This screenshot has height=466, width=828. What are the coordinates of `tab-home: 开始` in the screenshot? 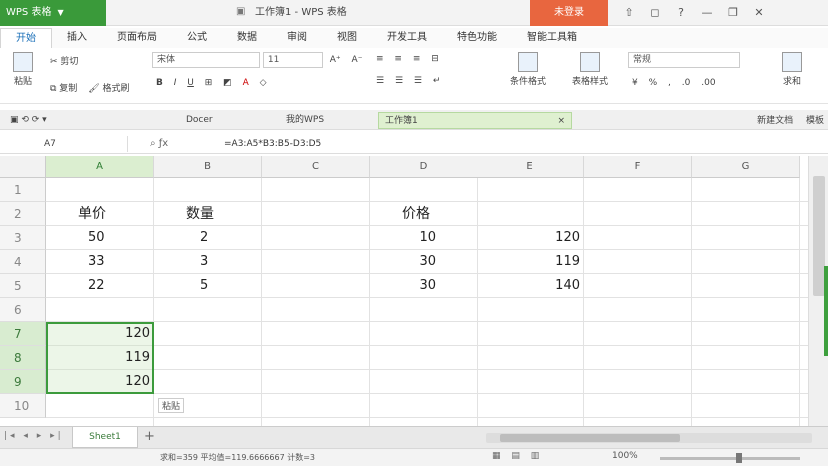 It's located at (26, 38).